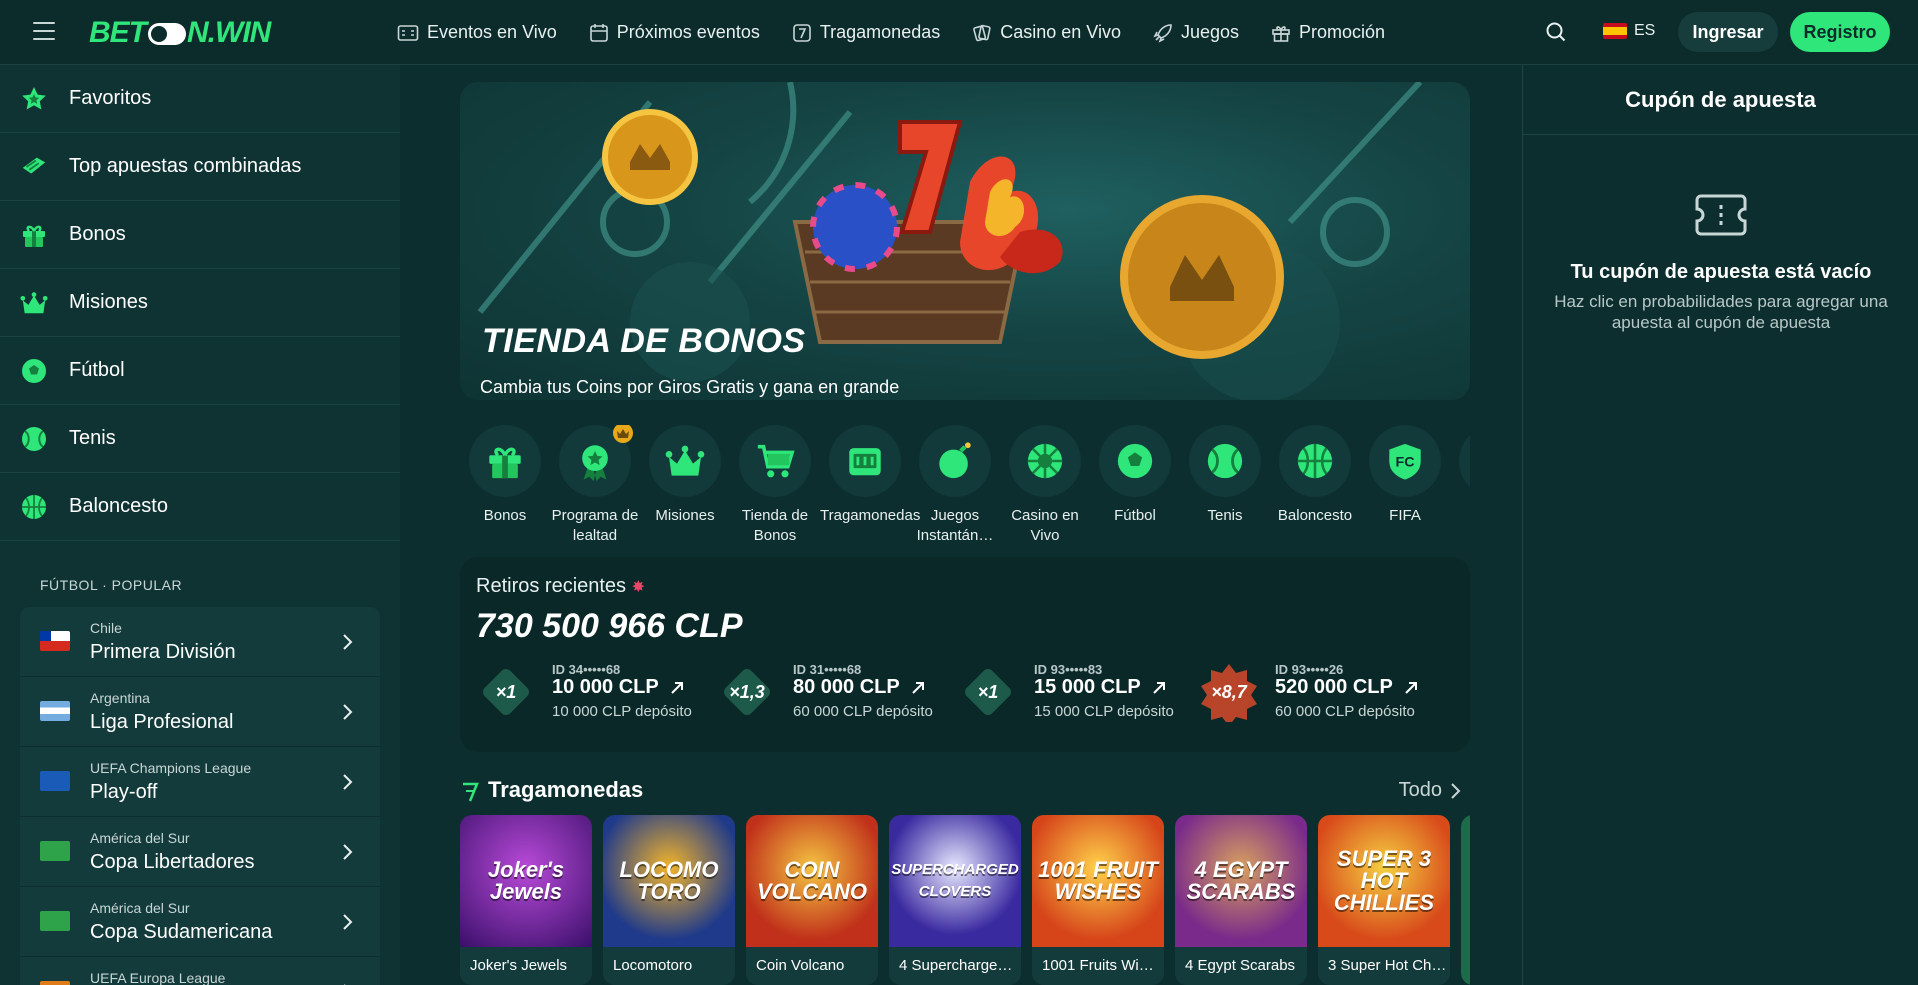 This screenshot has width=1918, height=985. I want to click on multiplier-value: ×1, so click(988, 691).